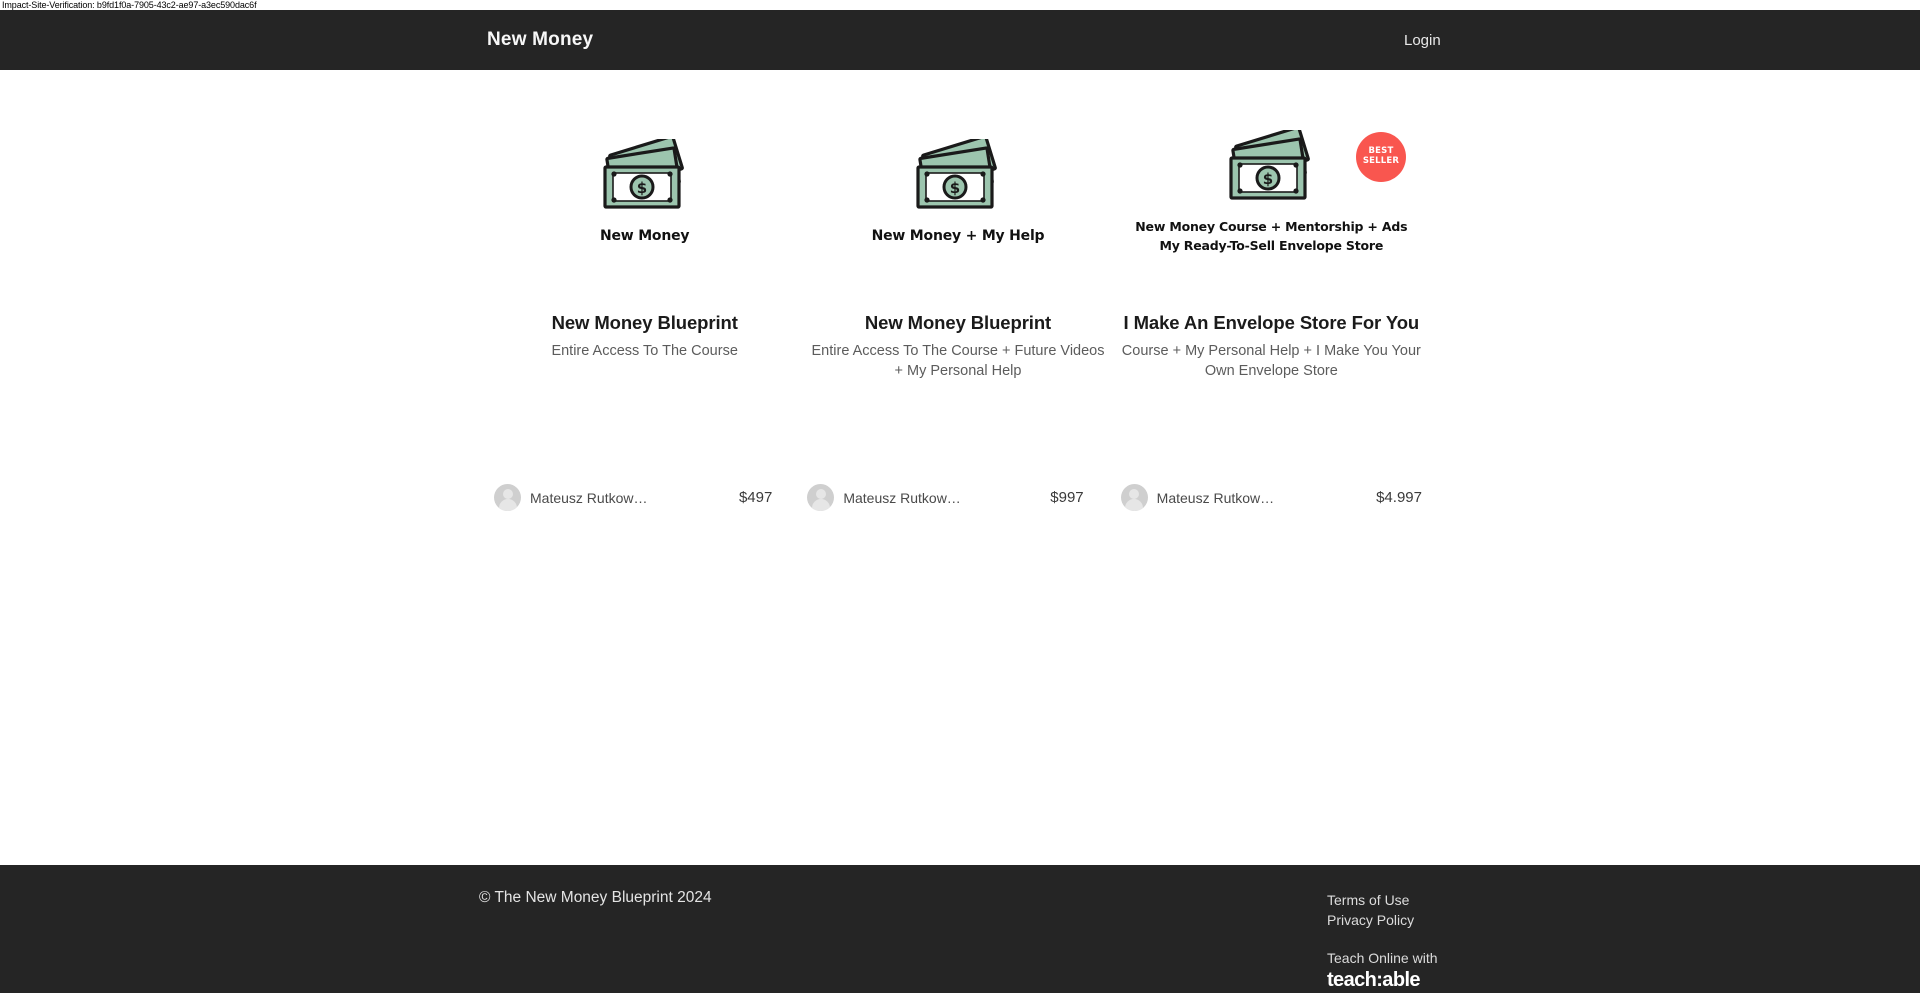  Describe the element at coordinates (1381, 161) in the screenshot. I see `badge-line-2: SELLER` at that location.